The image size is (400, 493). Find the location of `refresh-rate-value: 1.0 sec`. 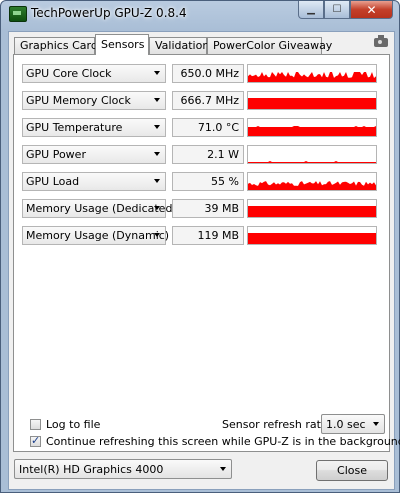

refresh-rate-value: 1.0 sec is located at coordinates (346, 424).